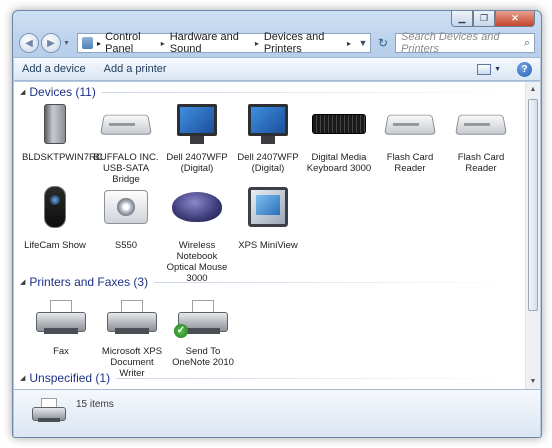 Image resolution: width=552 pixels, height=448 pixels. What do you see at coordinates (126, 207) in the screenshot?
I see `camera-icon` at bounding box center [126, 207].